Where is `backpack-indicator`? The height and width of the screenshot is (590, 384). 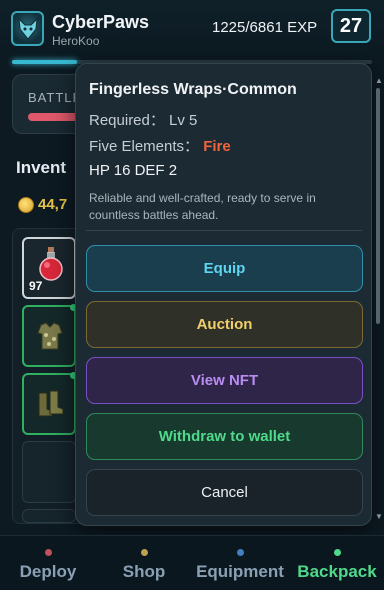
backpack-indicator is located at coordinates (337, 552).